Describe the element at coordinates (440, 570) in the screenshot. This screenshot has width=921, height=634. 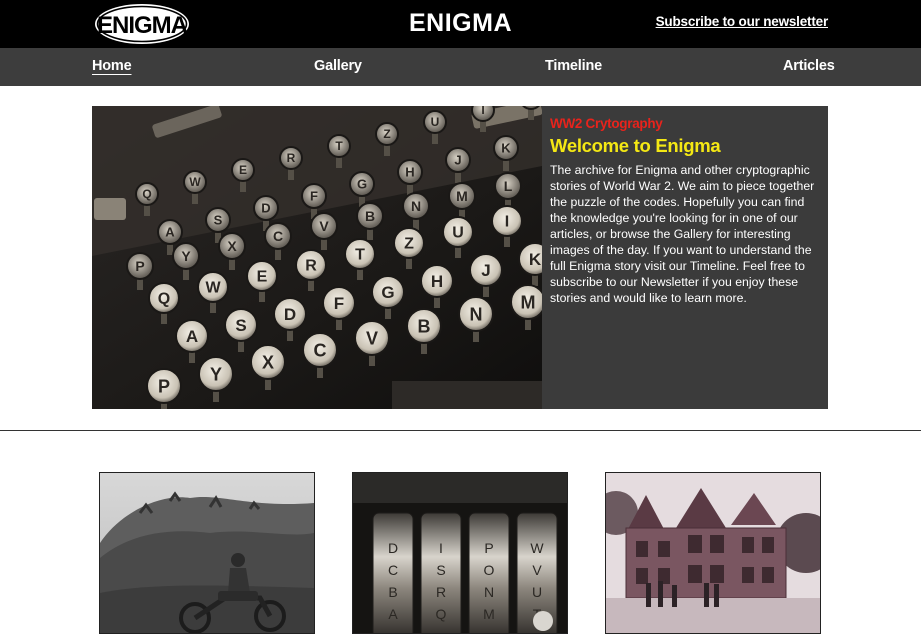
I see `rotor-letter-1-1: S` at that location.